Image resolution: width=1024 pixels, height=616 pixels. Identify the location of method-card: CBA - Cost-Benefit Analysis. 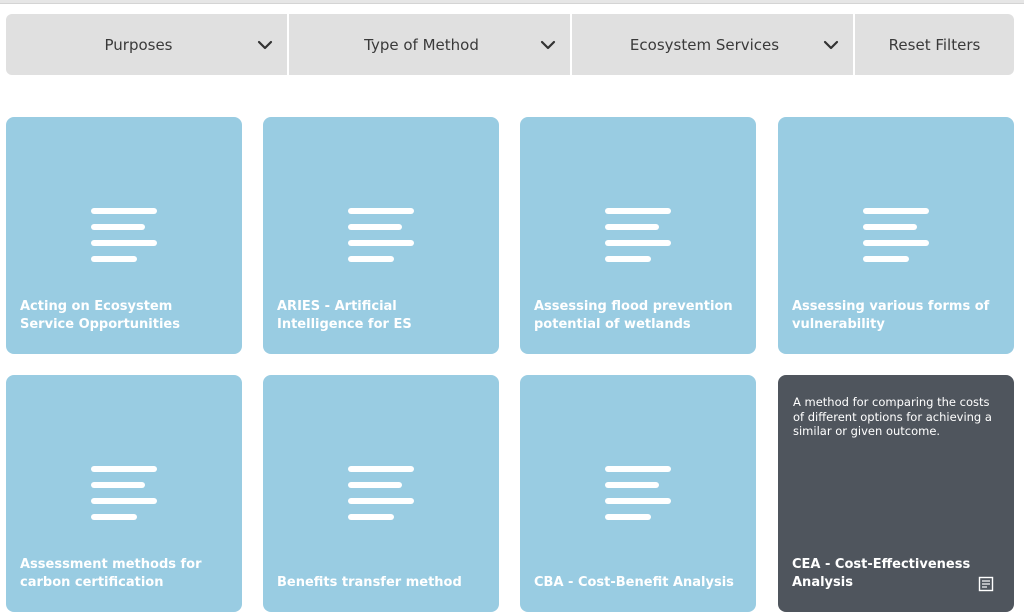
(638, 493).